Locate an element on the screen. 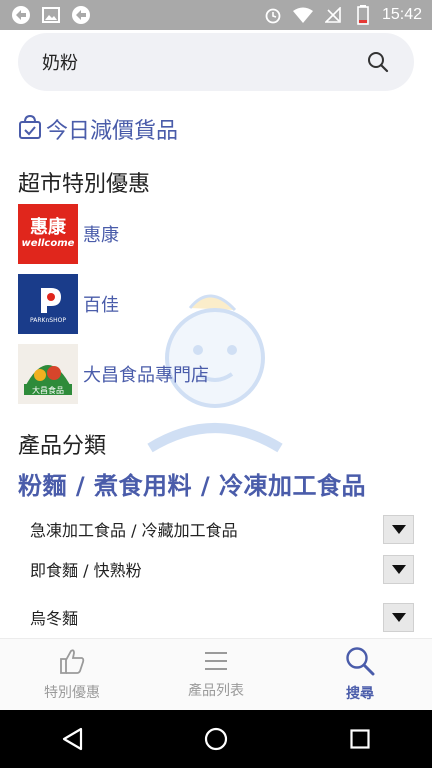 This screenshot has height=768, width=432. store-item-parknshop: PARKnSHOP 百佳 is located at coordinates (68, 304).